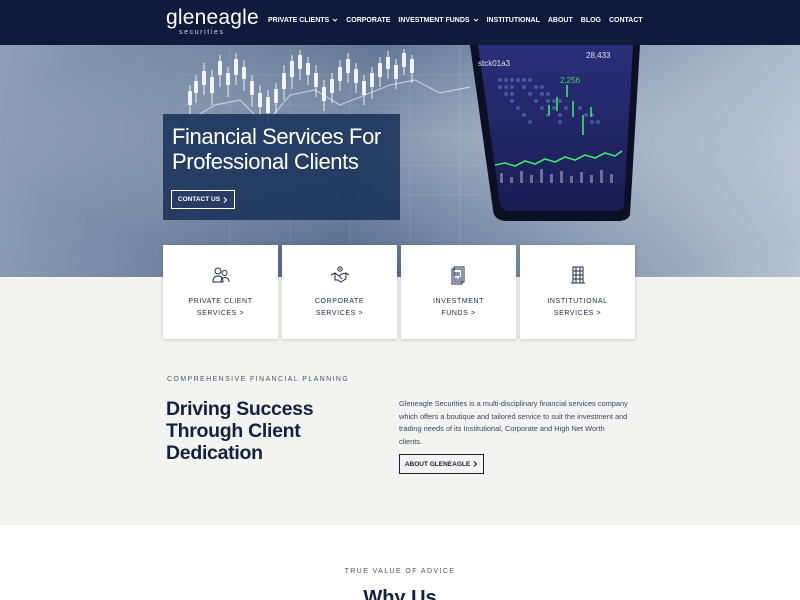 This screenshot has height=600, width=800. I want to click on card-label-line2: Funds >, so click(458, 313).